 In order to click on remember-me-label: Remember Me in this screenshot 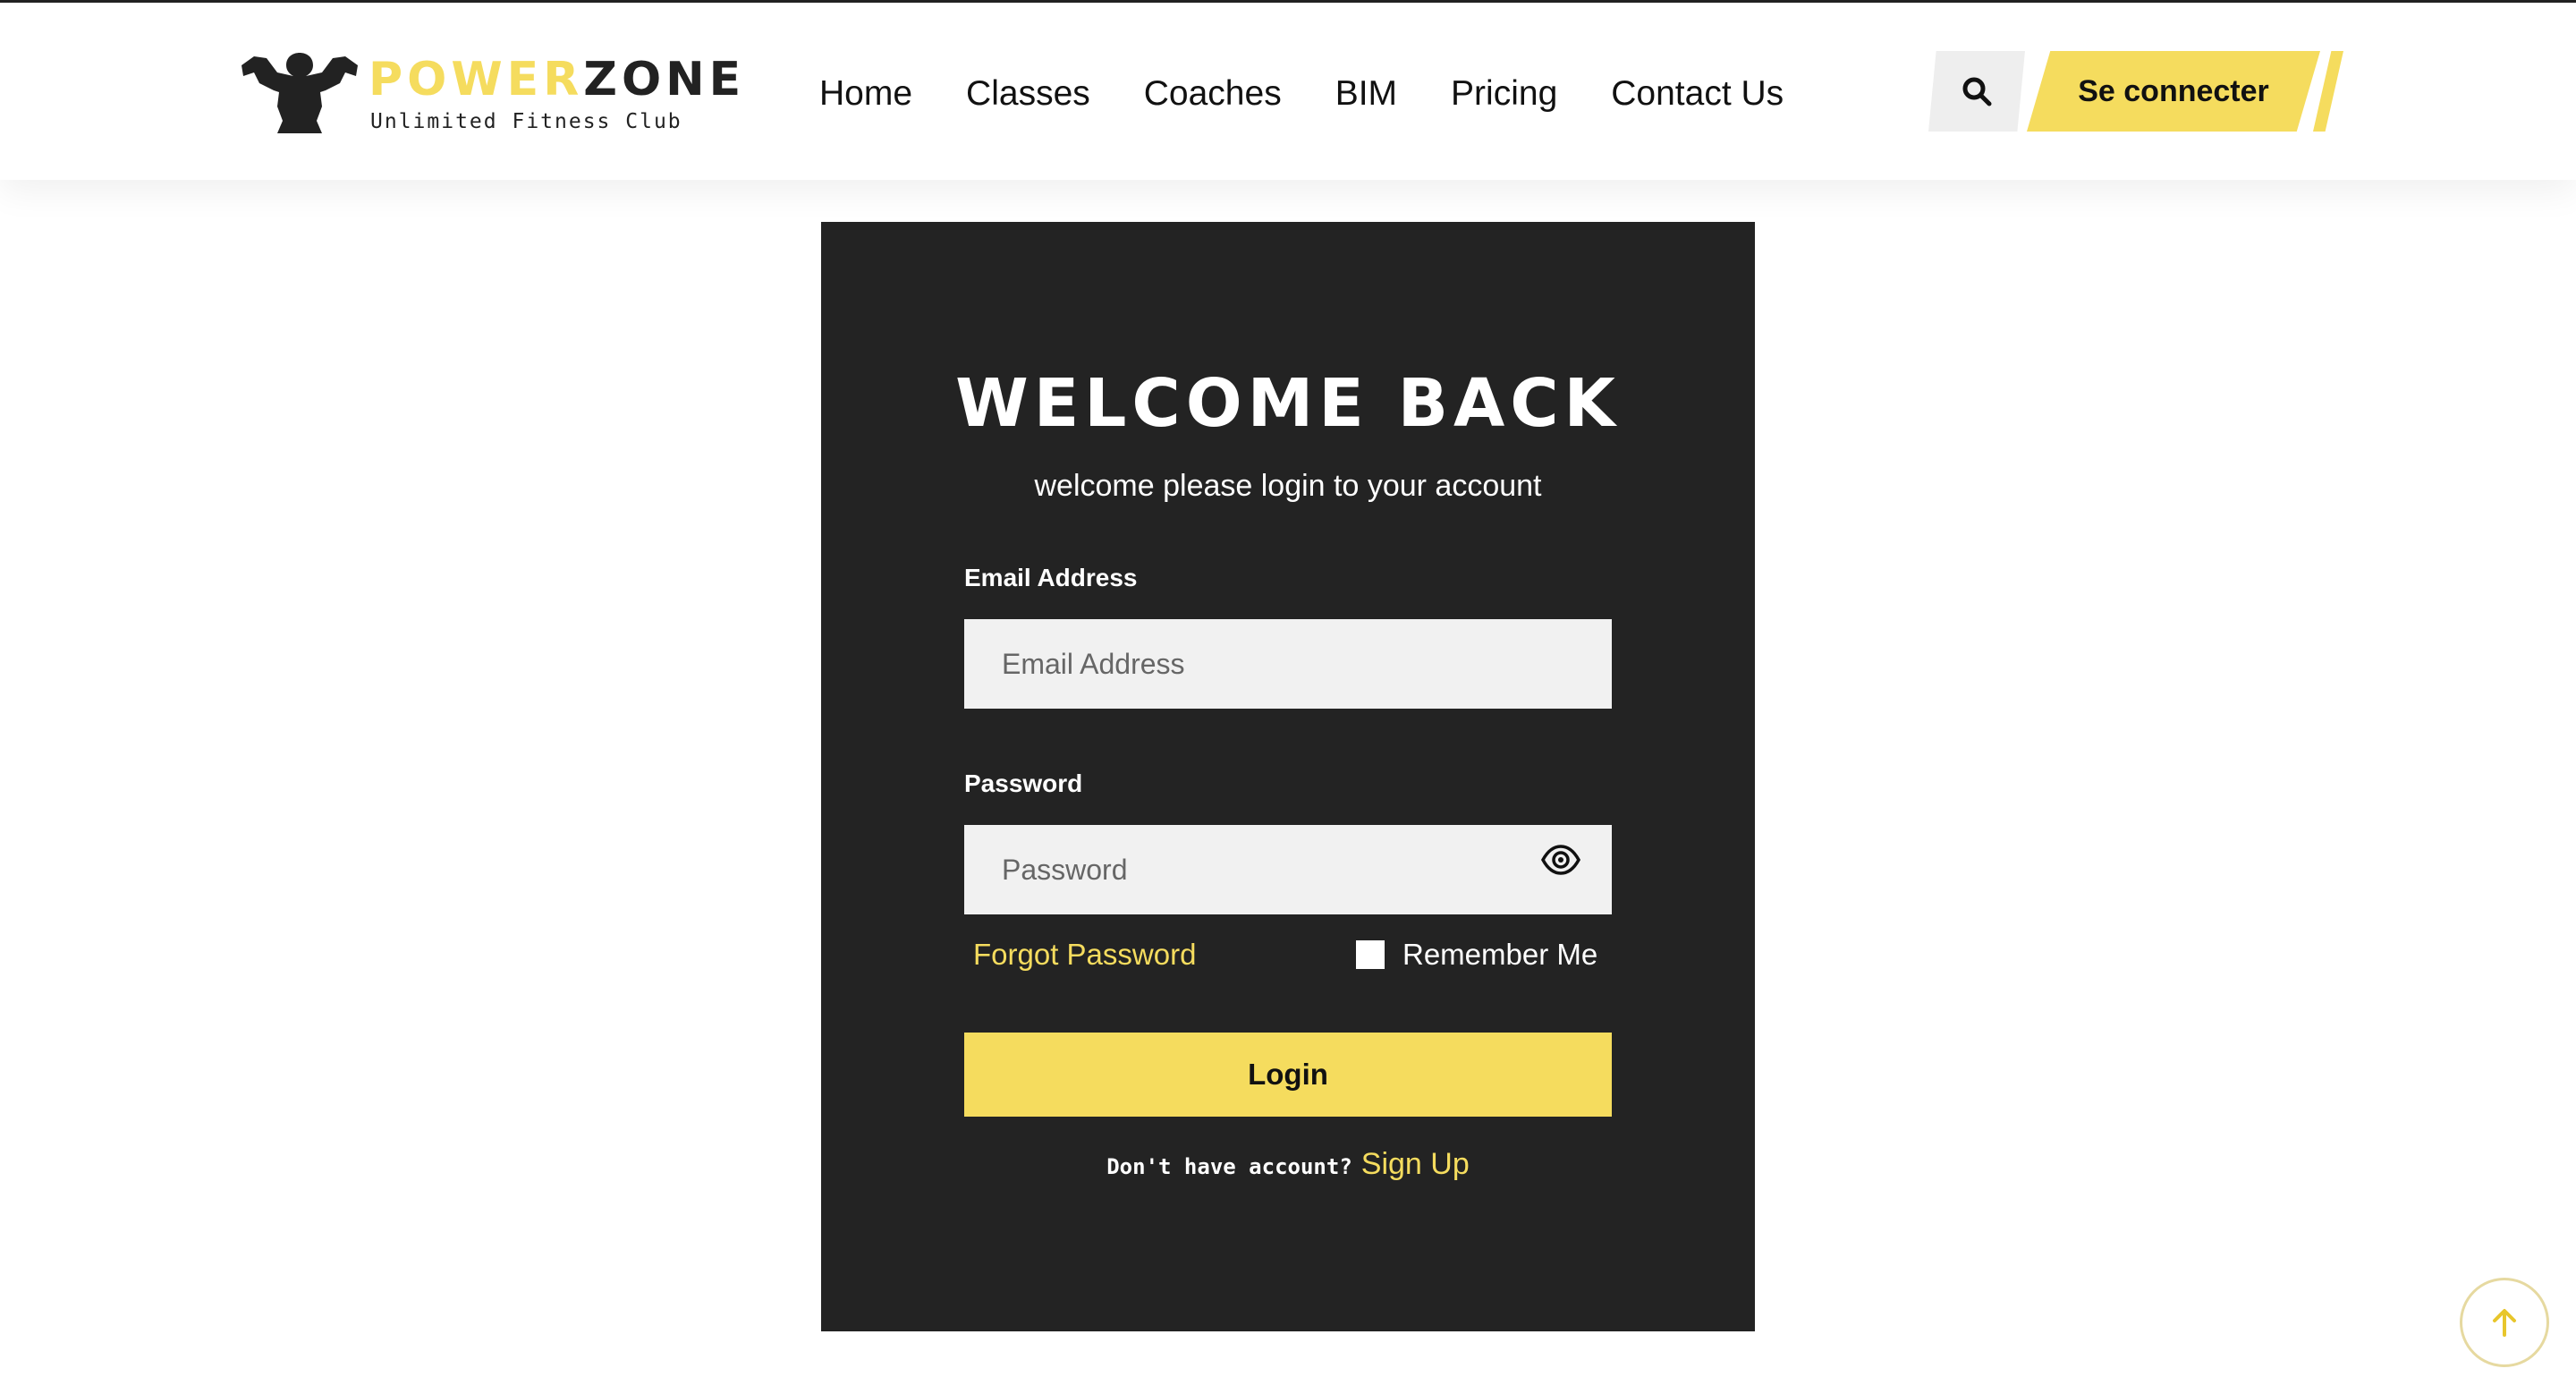, I will do `click(1500, 954)`.